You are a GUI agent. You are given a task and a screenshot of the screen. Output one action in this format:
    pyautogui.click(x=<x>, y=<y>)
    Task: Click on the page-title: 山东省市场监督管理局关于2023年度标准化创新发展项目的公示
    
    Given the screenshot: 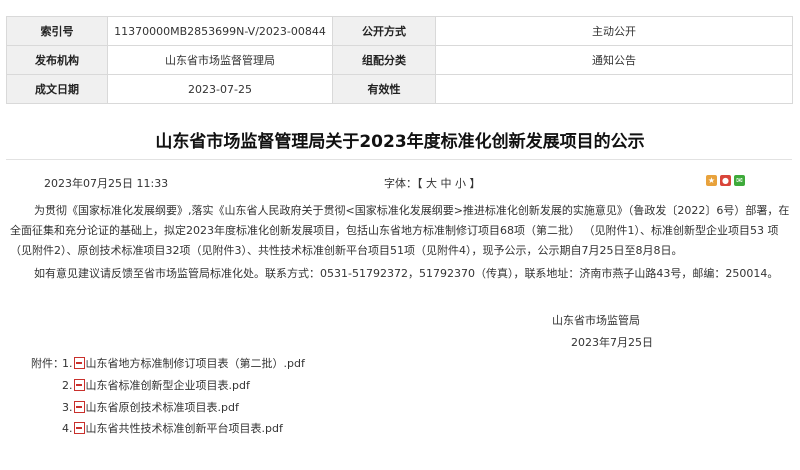 What is the action you would take?
    pyautogui.click(x=400, y=142)
    